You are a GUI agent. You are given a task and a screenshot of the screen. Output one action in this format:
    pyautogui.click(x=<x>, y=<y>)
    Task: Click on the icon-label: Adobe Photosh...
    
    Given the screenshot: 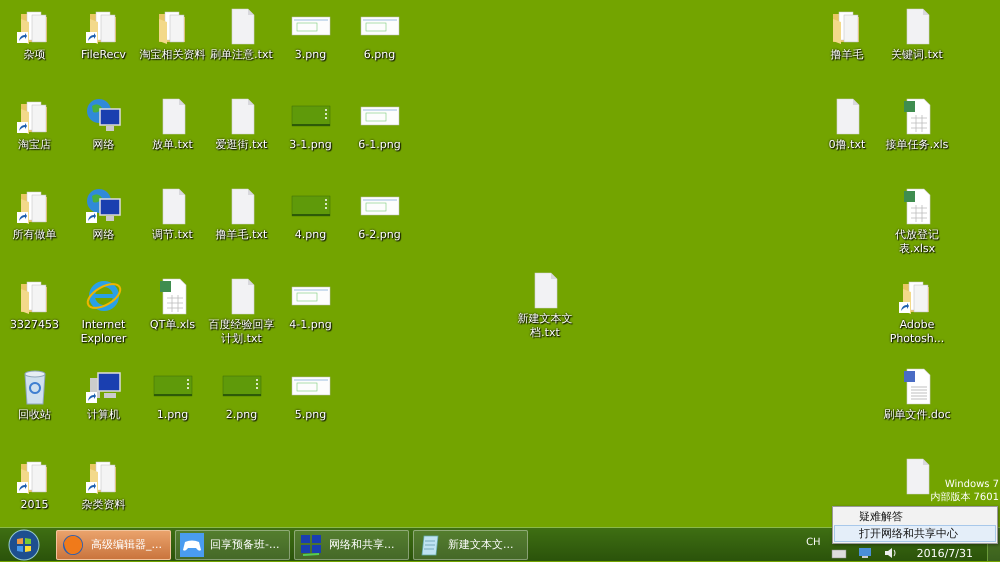 What is the action you would take?
    pyautogui.click(x=917, y=332)
    